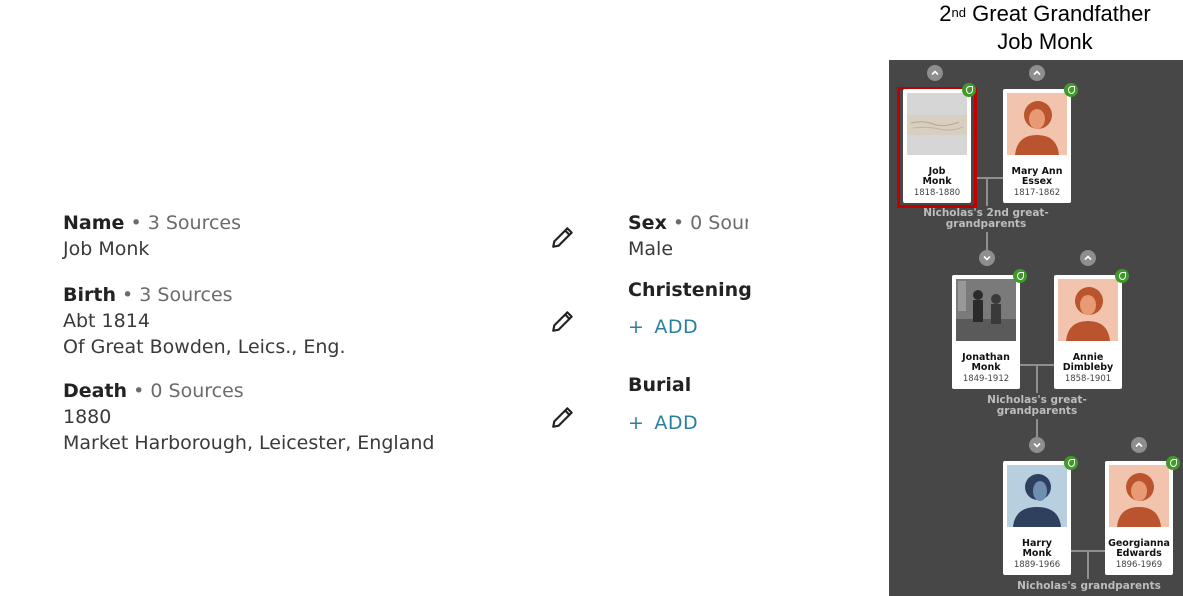 The image size is (1183, 596). Describe the element at coordinates (986, 310) in the screenshot. I see `family-photo` at that location.